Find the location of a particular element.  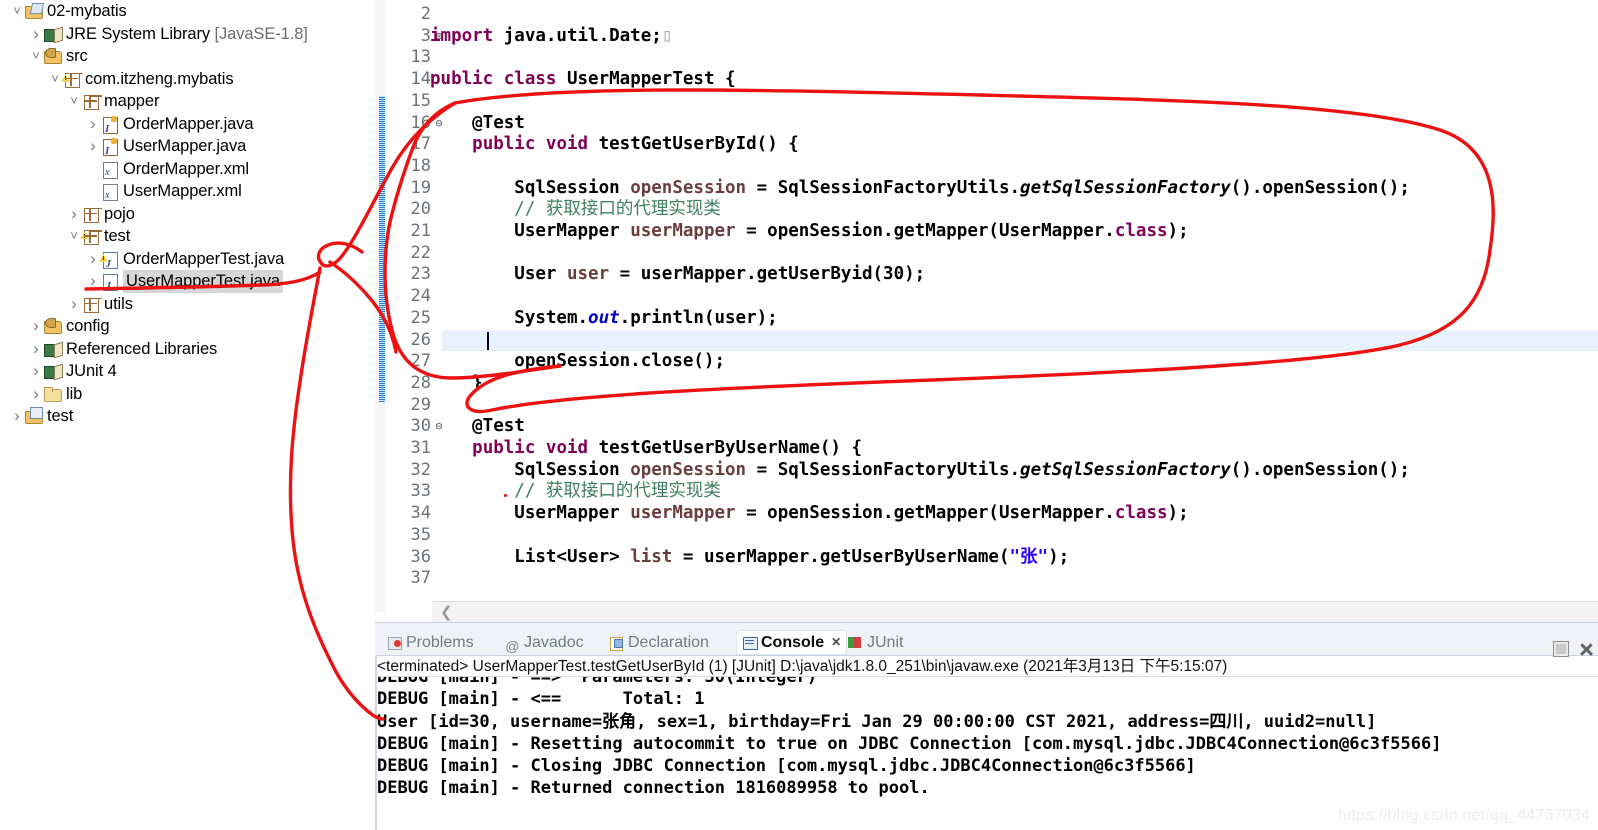

tree-item-usermapper-xml: x UserMapper.xml is located at coordinates (164, 191).